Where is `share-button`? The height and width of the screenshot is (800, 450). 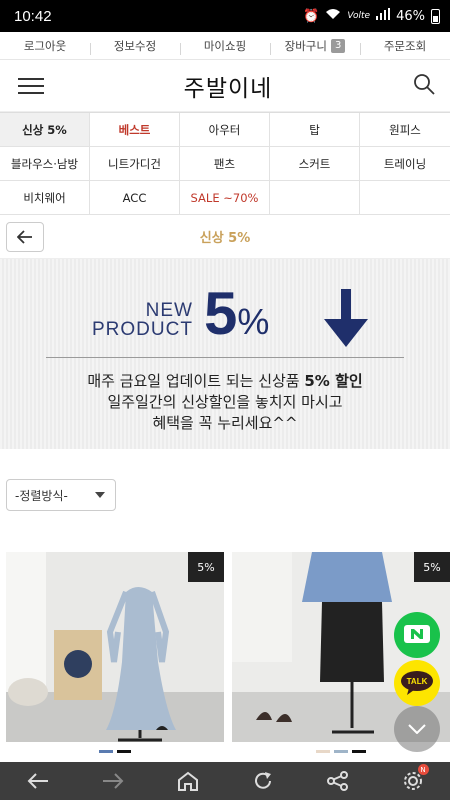
share-button is located at coordinates (338, 781).